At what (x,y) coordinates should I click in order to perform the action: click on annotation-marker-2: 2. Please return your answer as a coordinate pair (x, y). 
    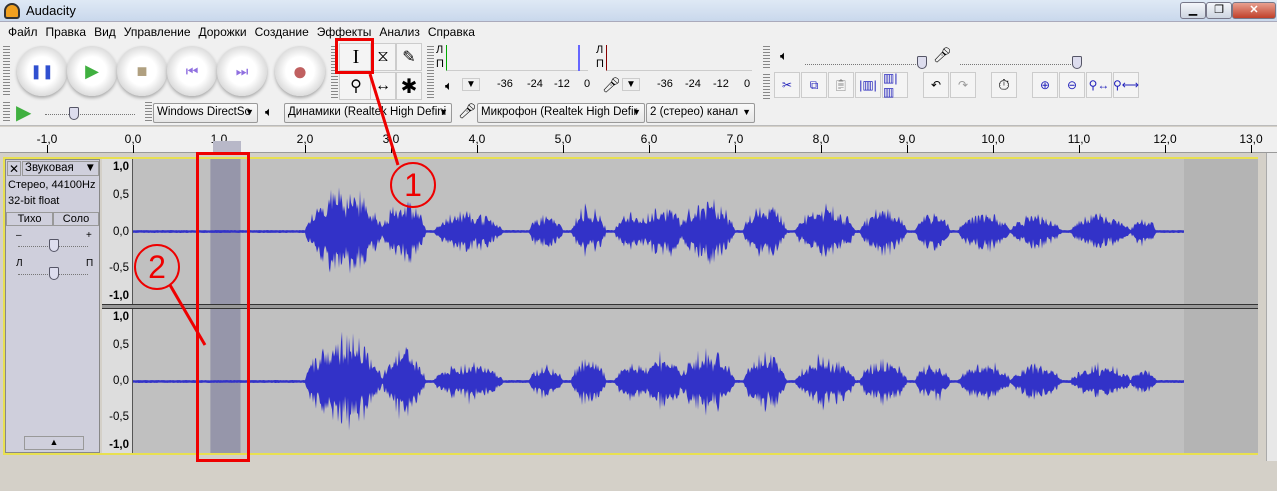
    Looking at the image, I should click on (157, 267).